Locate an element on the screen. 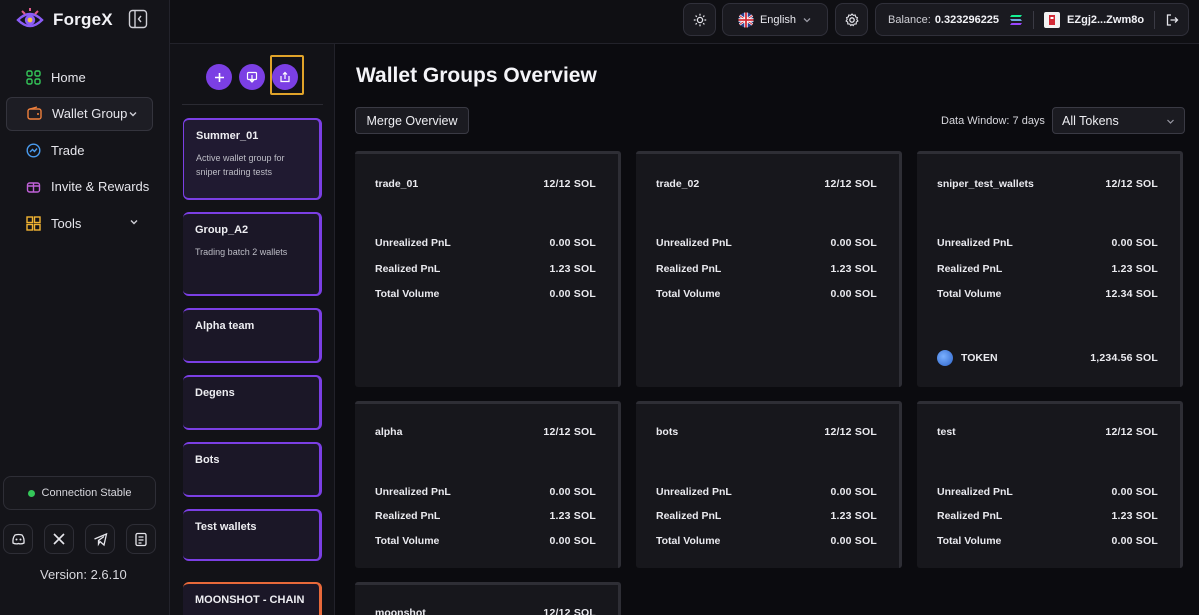 This screenshot has height=615, width=1199. import-group-button is located at coordinates (252, 77).